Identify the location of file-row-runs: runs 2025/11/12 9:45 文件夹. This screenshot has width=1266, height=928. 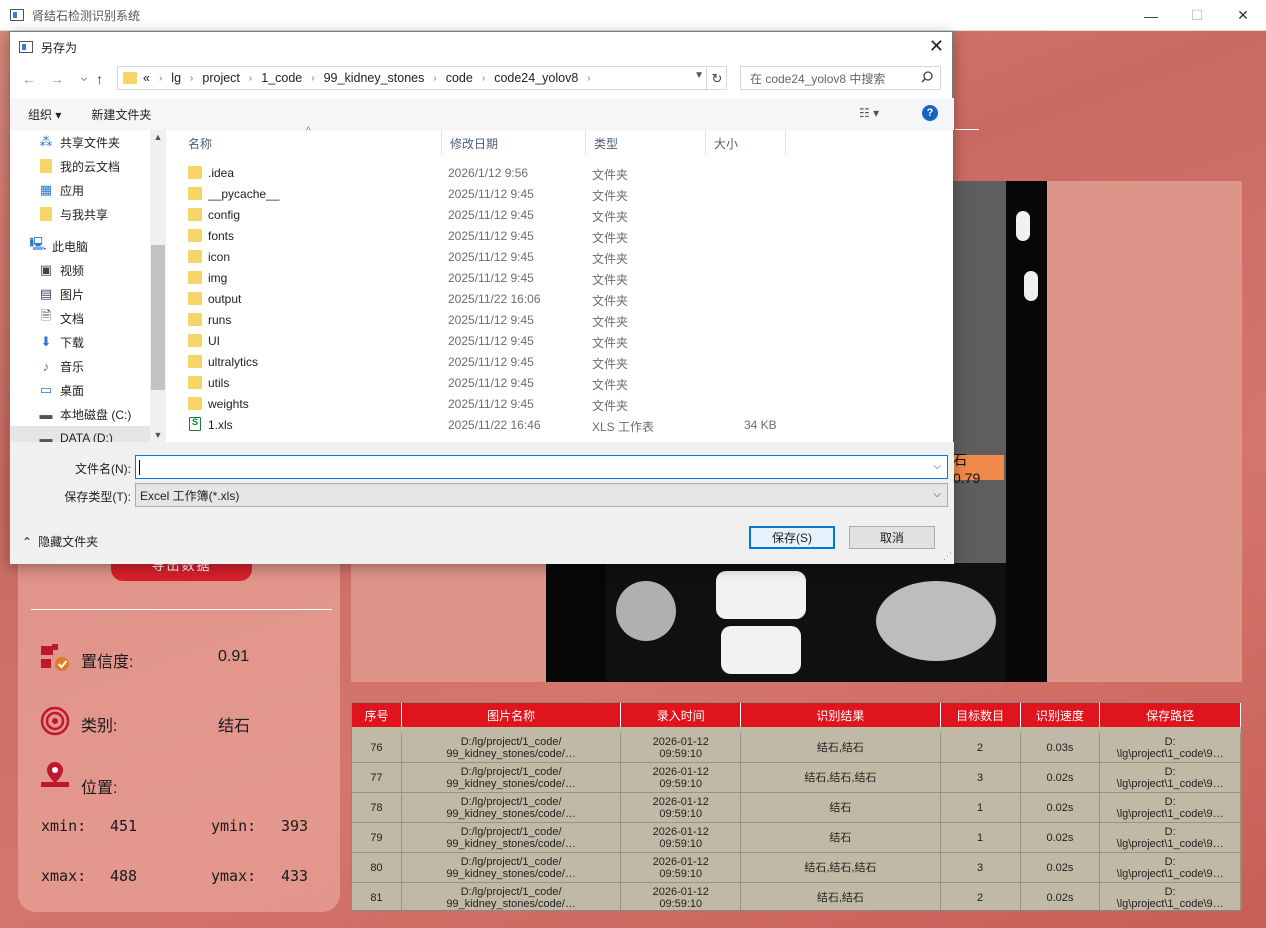
(559, 320).